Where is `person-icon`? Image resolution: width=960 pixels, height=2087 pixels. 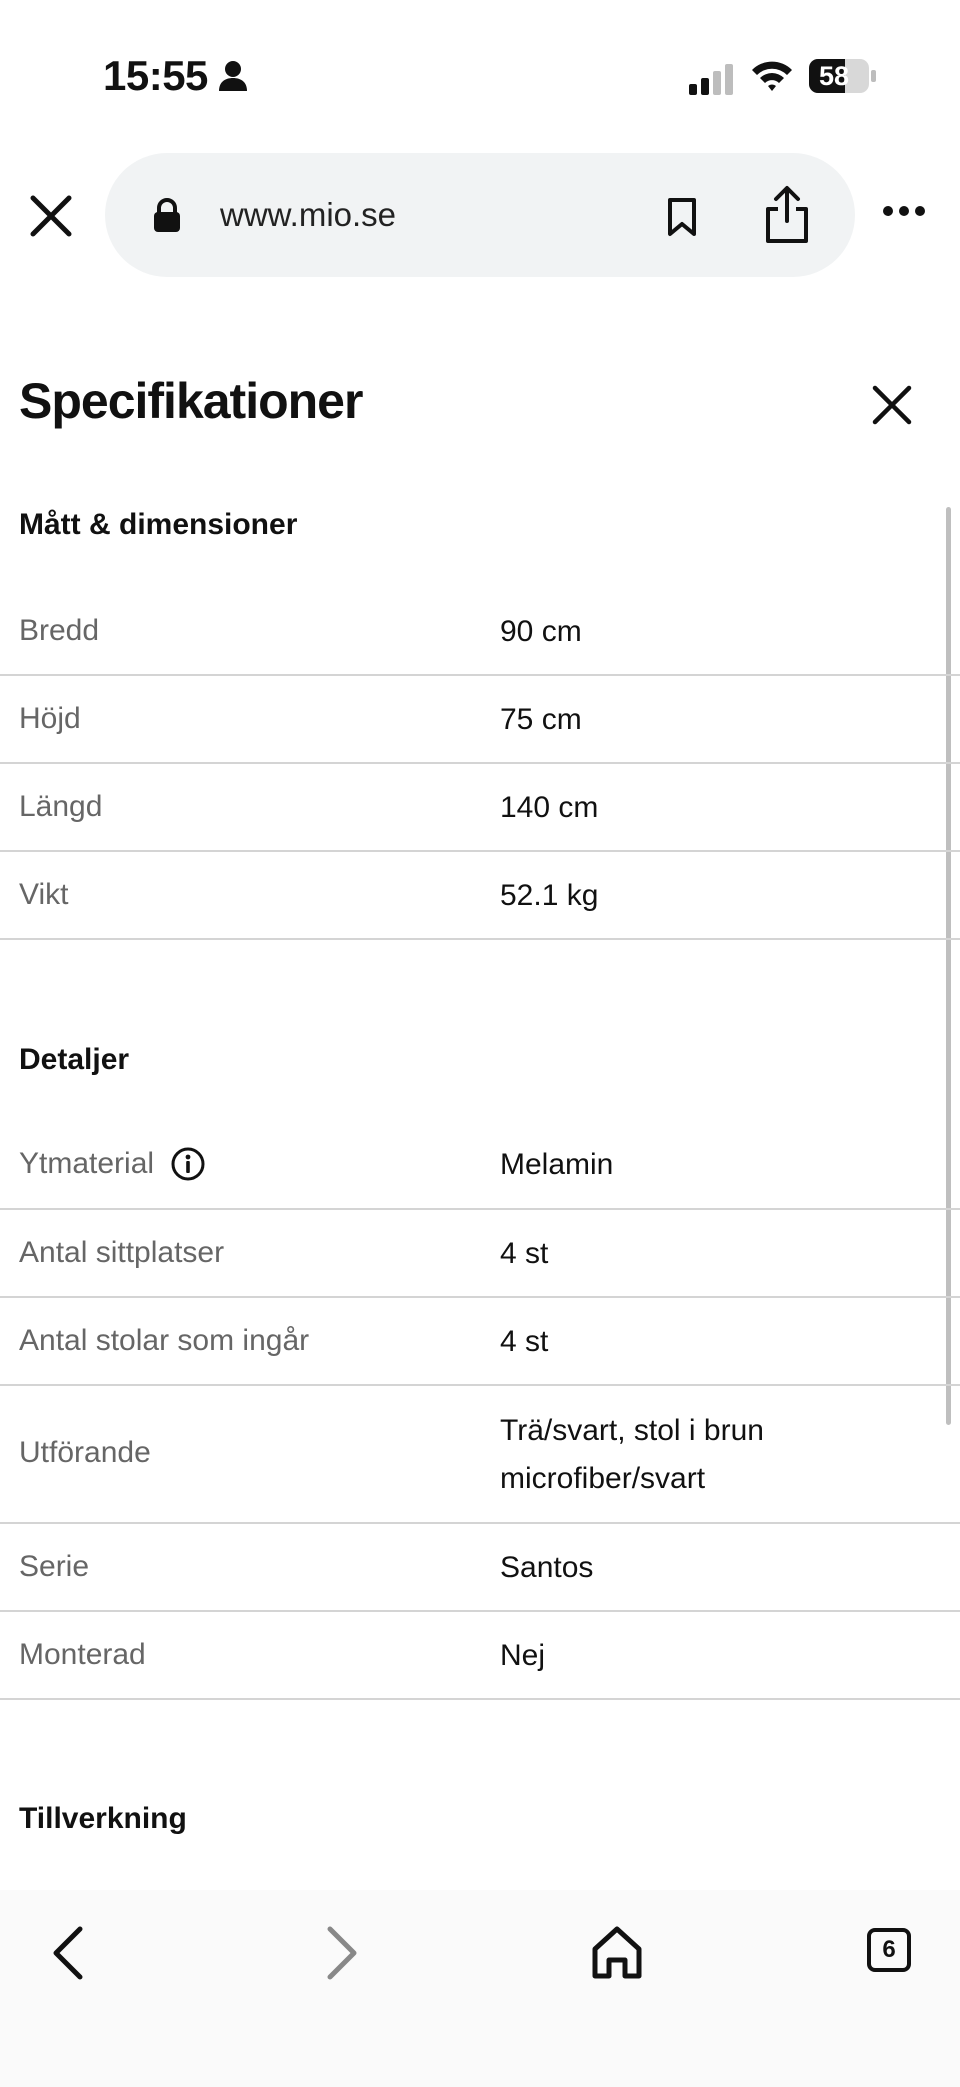
person-icon is located at coordinates (233, 76).